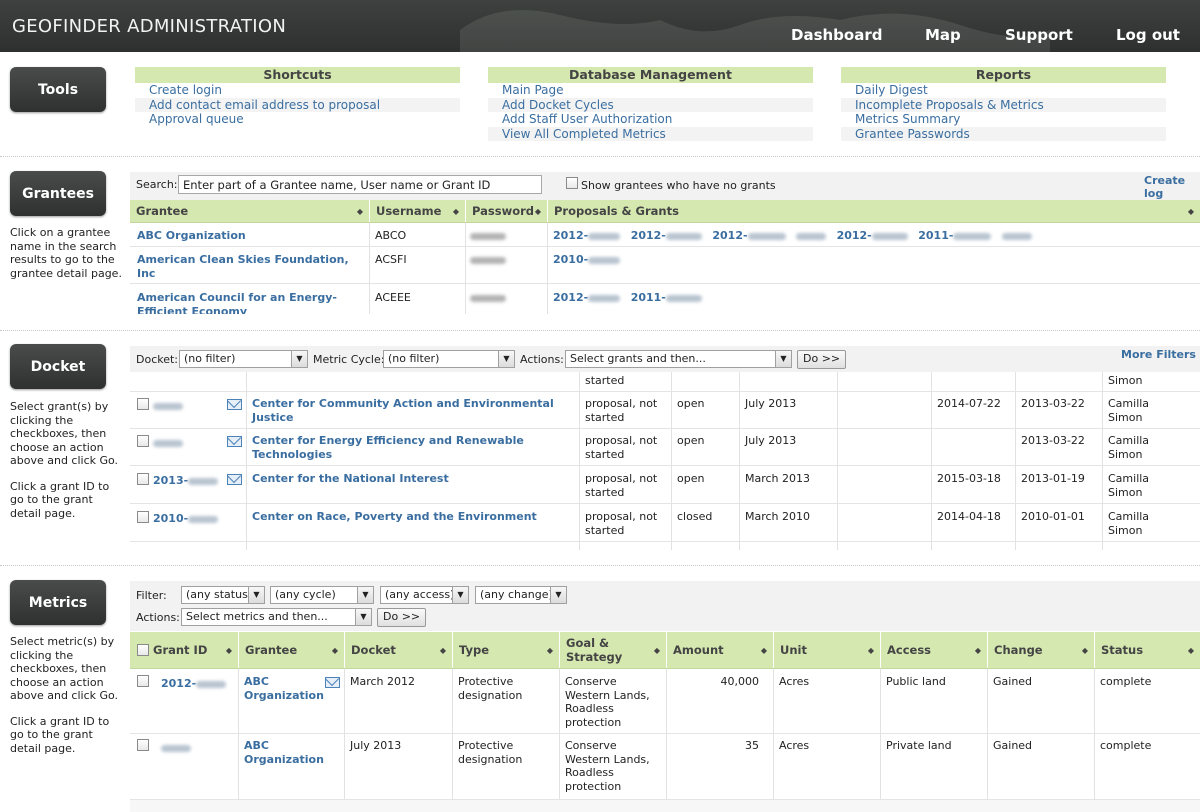 This screenshot has width=1200, height=812. What do you see at coordinates (612, 650) in the screenshot?
I see `col-goal-strategy: Goal & Strategy ◆` at bounding box center [612, 650].